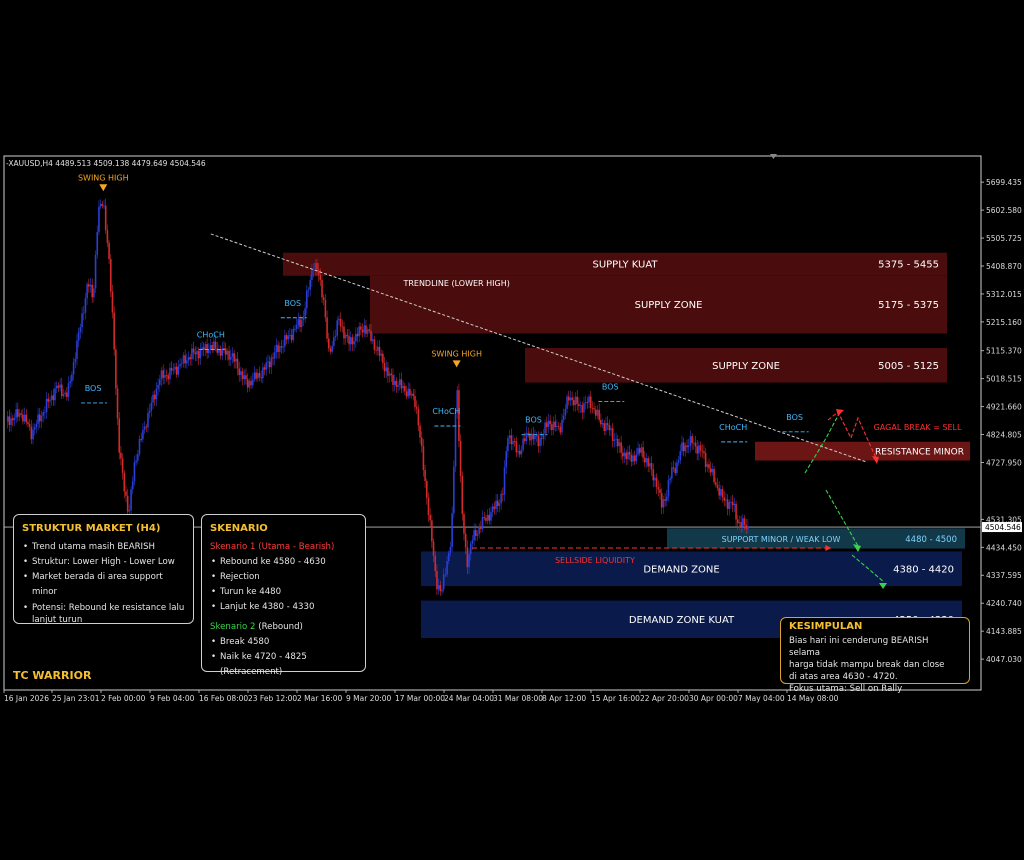 This screenshot has height=860, width=1024. Describe the element at coordinates (908, 265) in the screenshot. I see `zone-range: 5375 - 5455` at that location.